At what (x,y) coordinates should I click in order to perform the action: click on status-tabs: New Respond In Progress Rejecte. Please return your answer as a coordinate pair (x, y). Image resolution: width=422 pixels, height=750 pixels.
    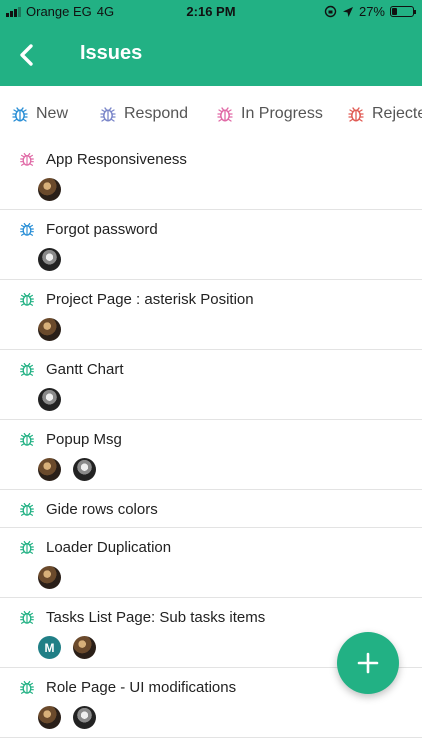
    Looking at the image, I should click on (211, 114).